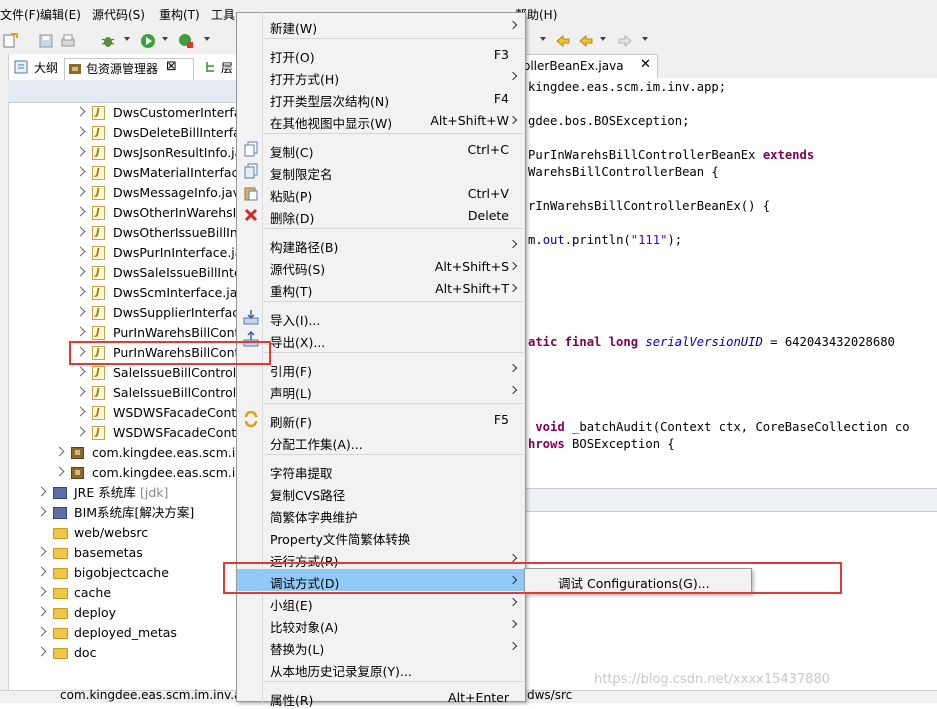 This screenshot has width=937, height=709. I want to click on context-menu-item: 打开(O) F3, so click(381, 54).